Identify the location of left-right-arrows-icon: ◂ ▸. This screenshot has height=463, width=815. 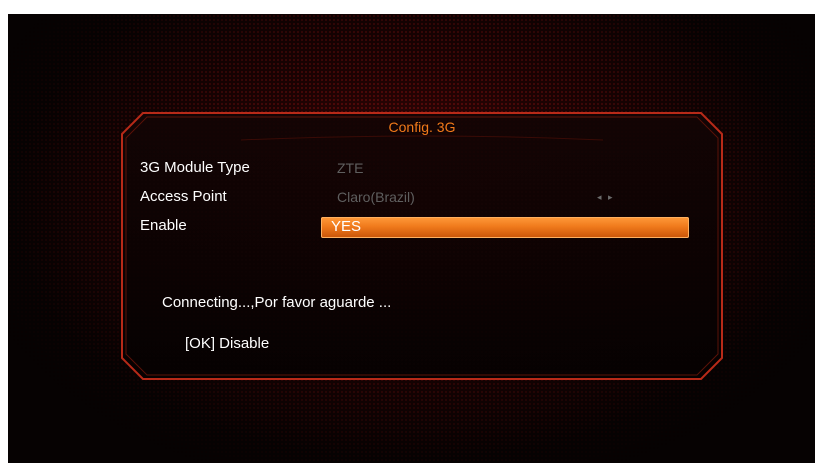
(606, 197).